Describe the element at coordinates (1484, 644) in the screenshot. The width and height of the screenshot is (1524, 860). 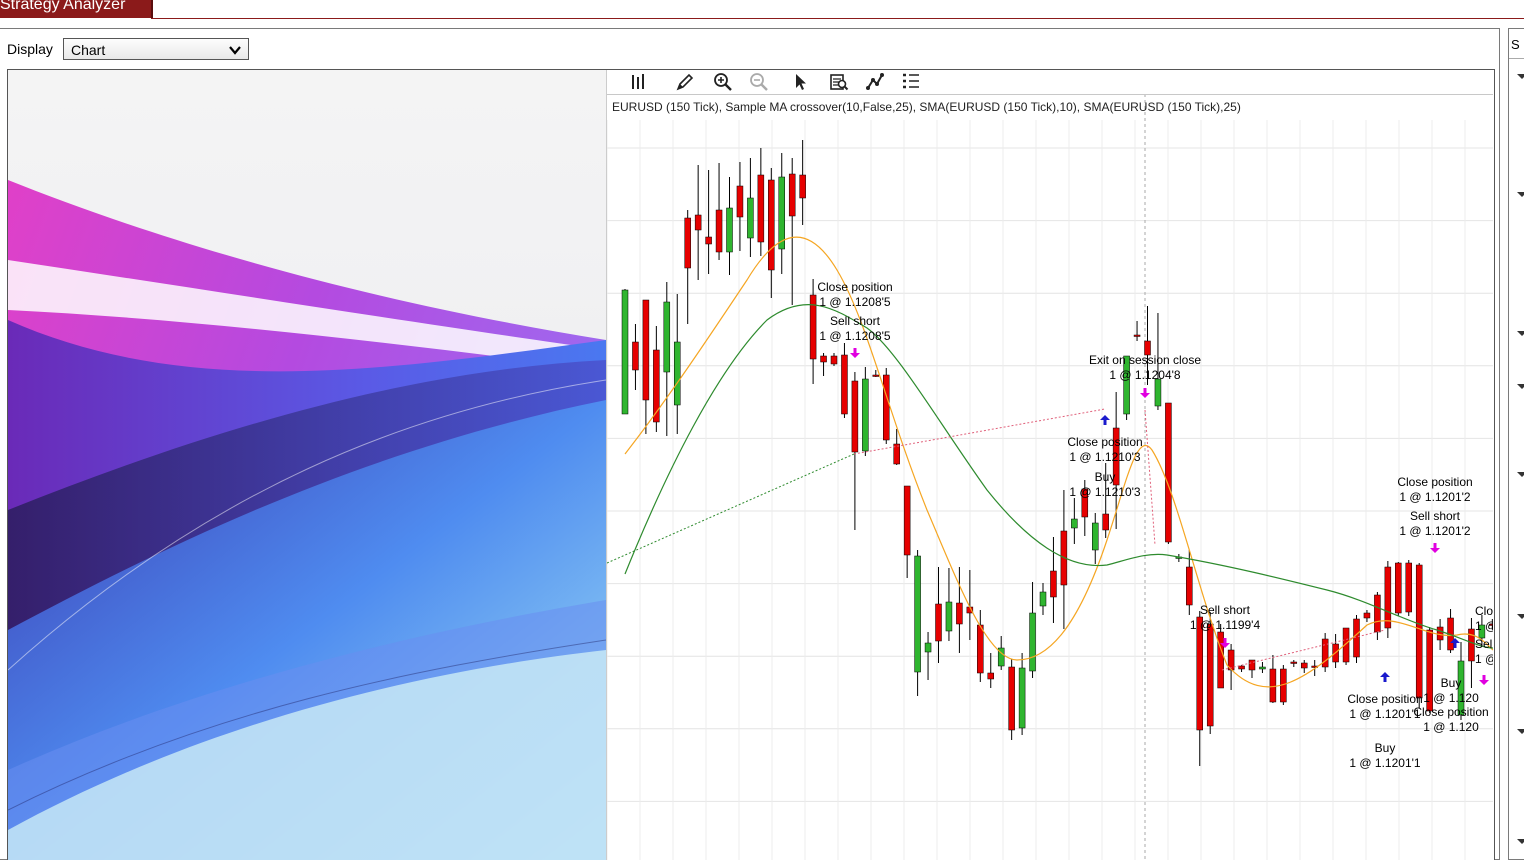
I see `annotation-action: Sell s` at that location.